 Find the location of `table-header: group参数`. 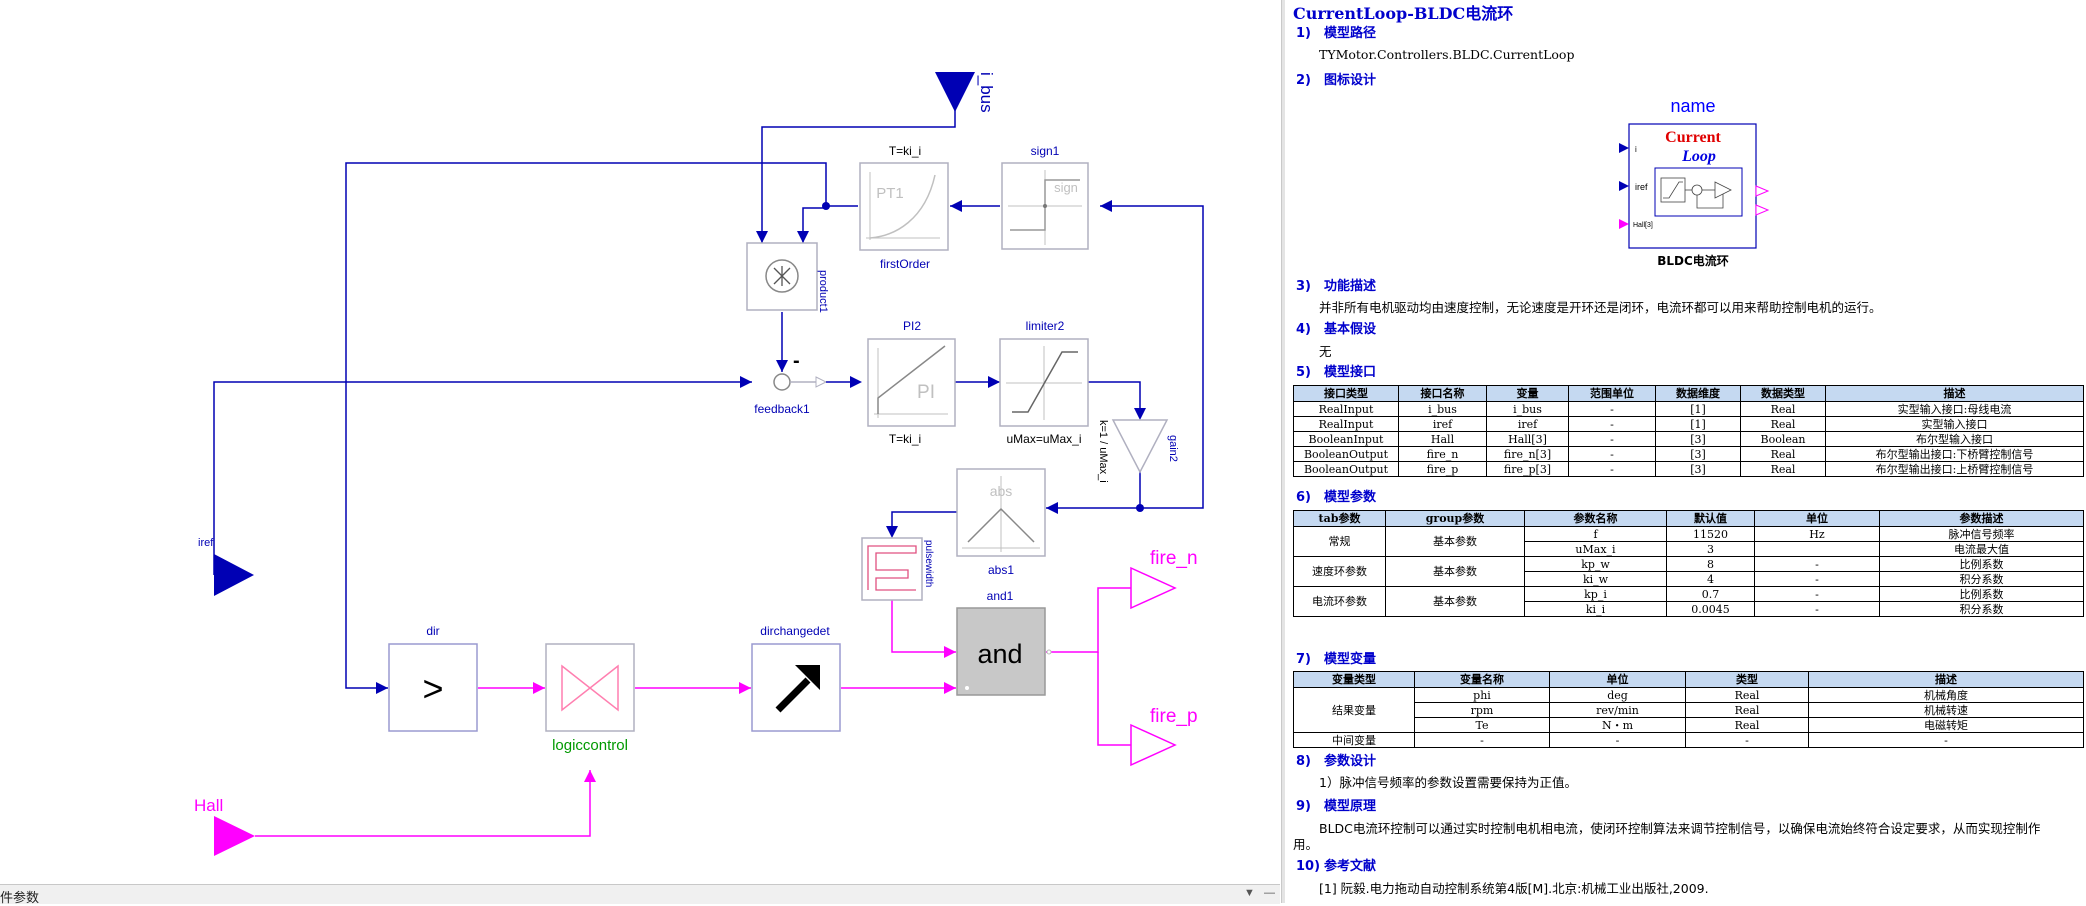

table-header: group参数 is located at coordinates (1455, 518).